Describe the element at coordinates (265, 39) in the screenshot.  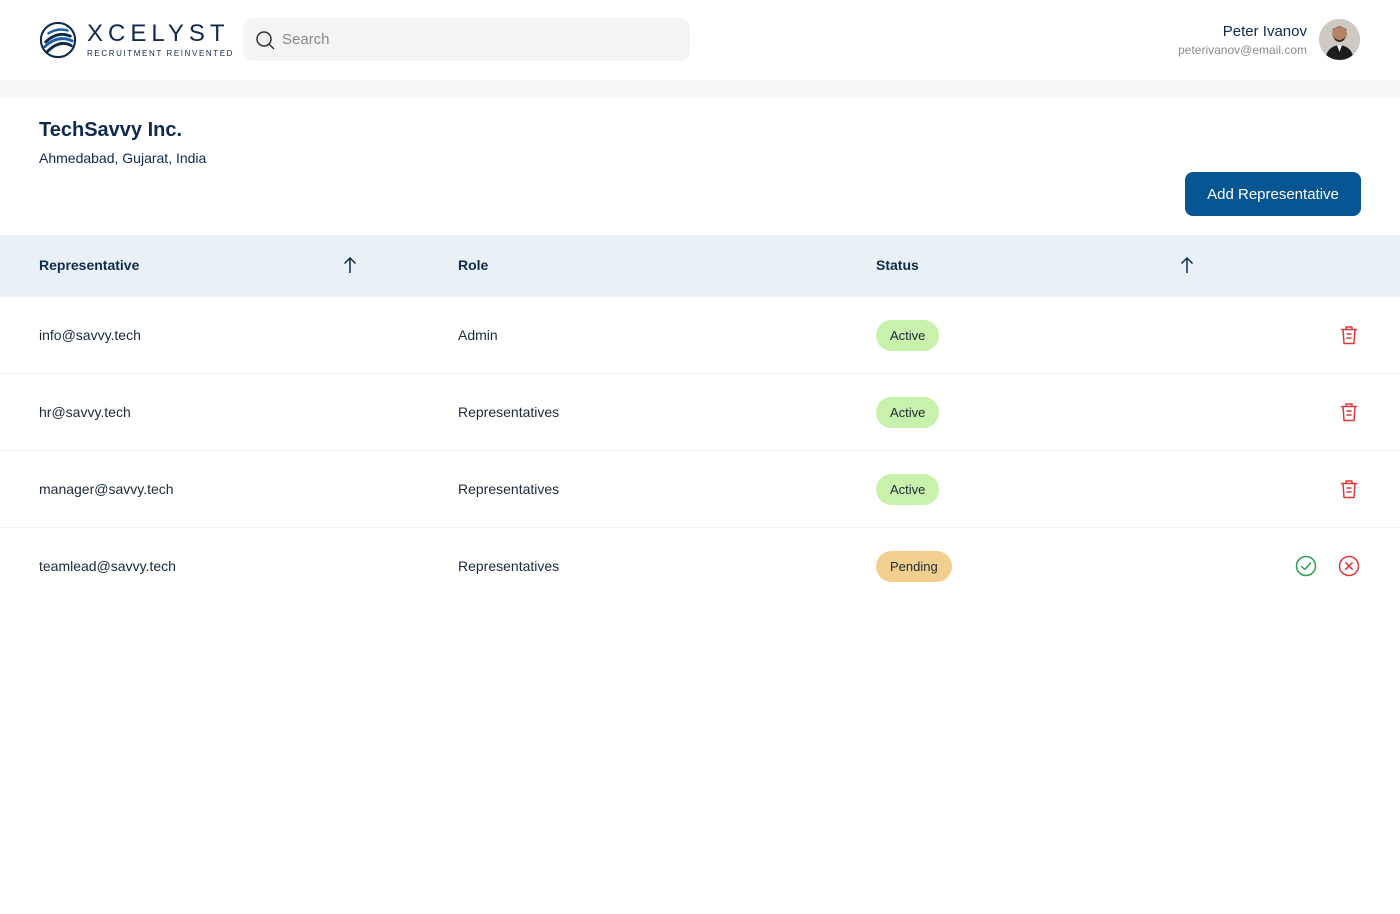
I see `search-icon` at that location.